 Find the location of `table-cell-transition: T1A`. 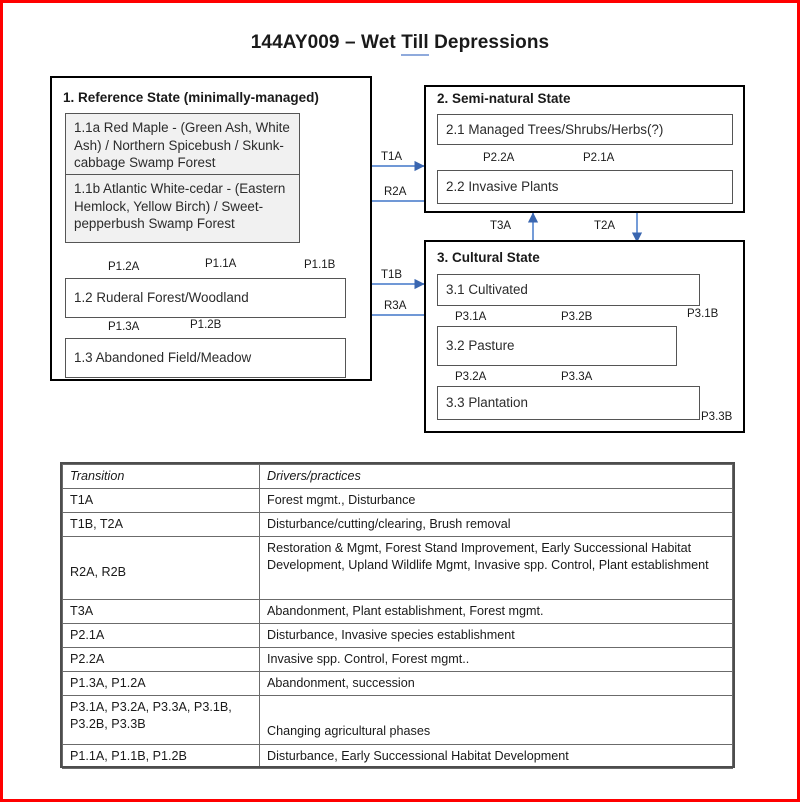

table-cell-transition: T1A is located at coordinates (161, 500).